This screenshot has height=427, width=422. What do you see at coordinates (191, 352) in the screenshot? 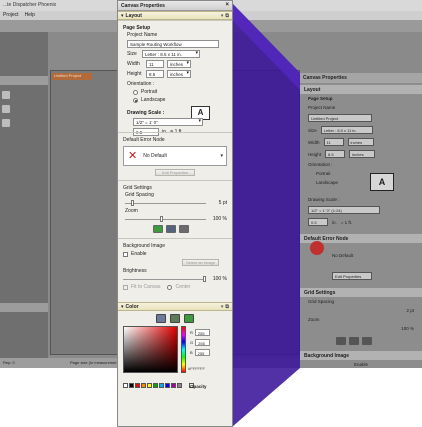
I see `b-label: B` at bounding box center [191, 352].